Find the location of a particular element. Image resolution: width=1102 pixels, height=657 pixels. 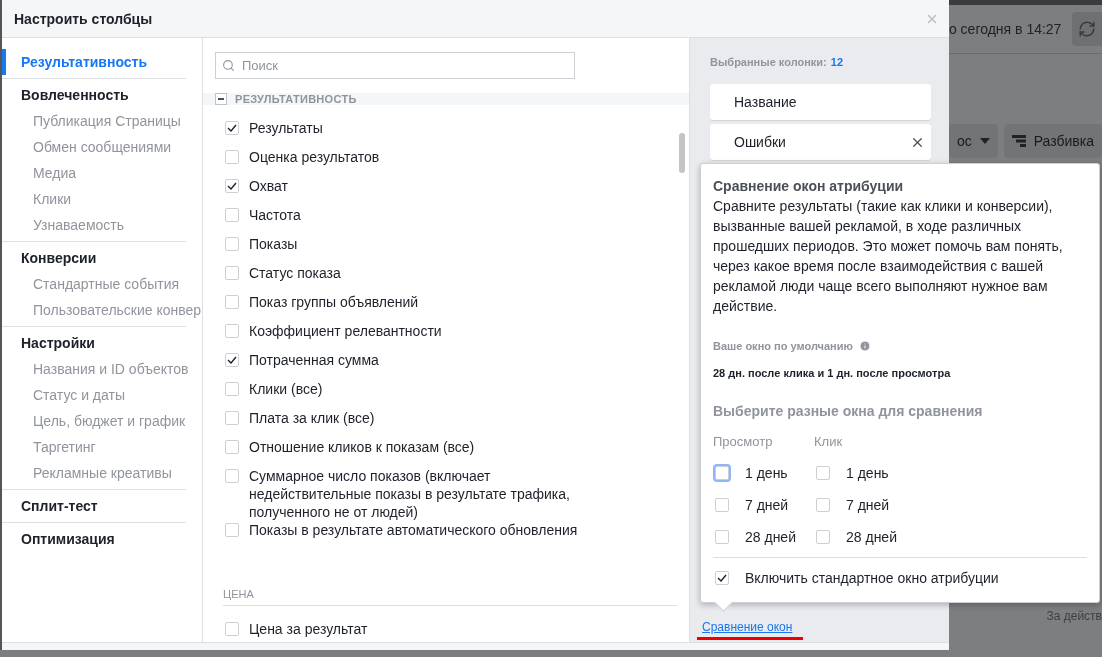

sidebar-subitem: Рекламные креативы is located at coordinates (102, 473).